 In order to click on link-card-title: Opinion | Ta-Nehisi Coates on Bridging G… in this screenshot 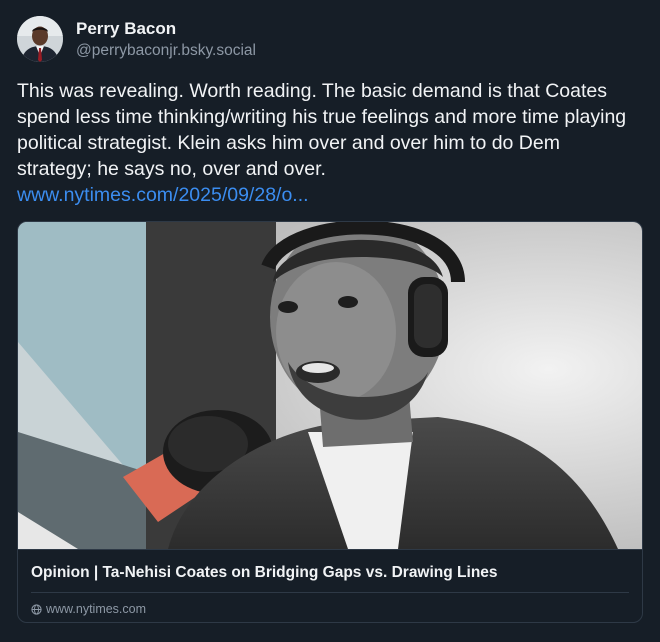, I will do `click(264, 572)`.